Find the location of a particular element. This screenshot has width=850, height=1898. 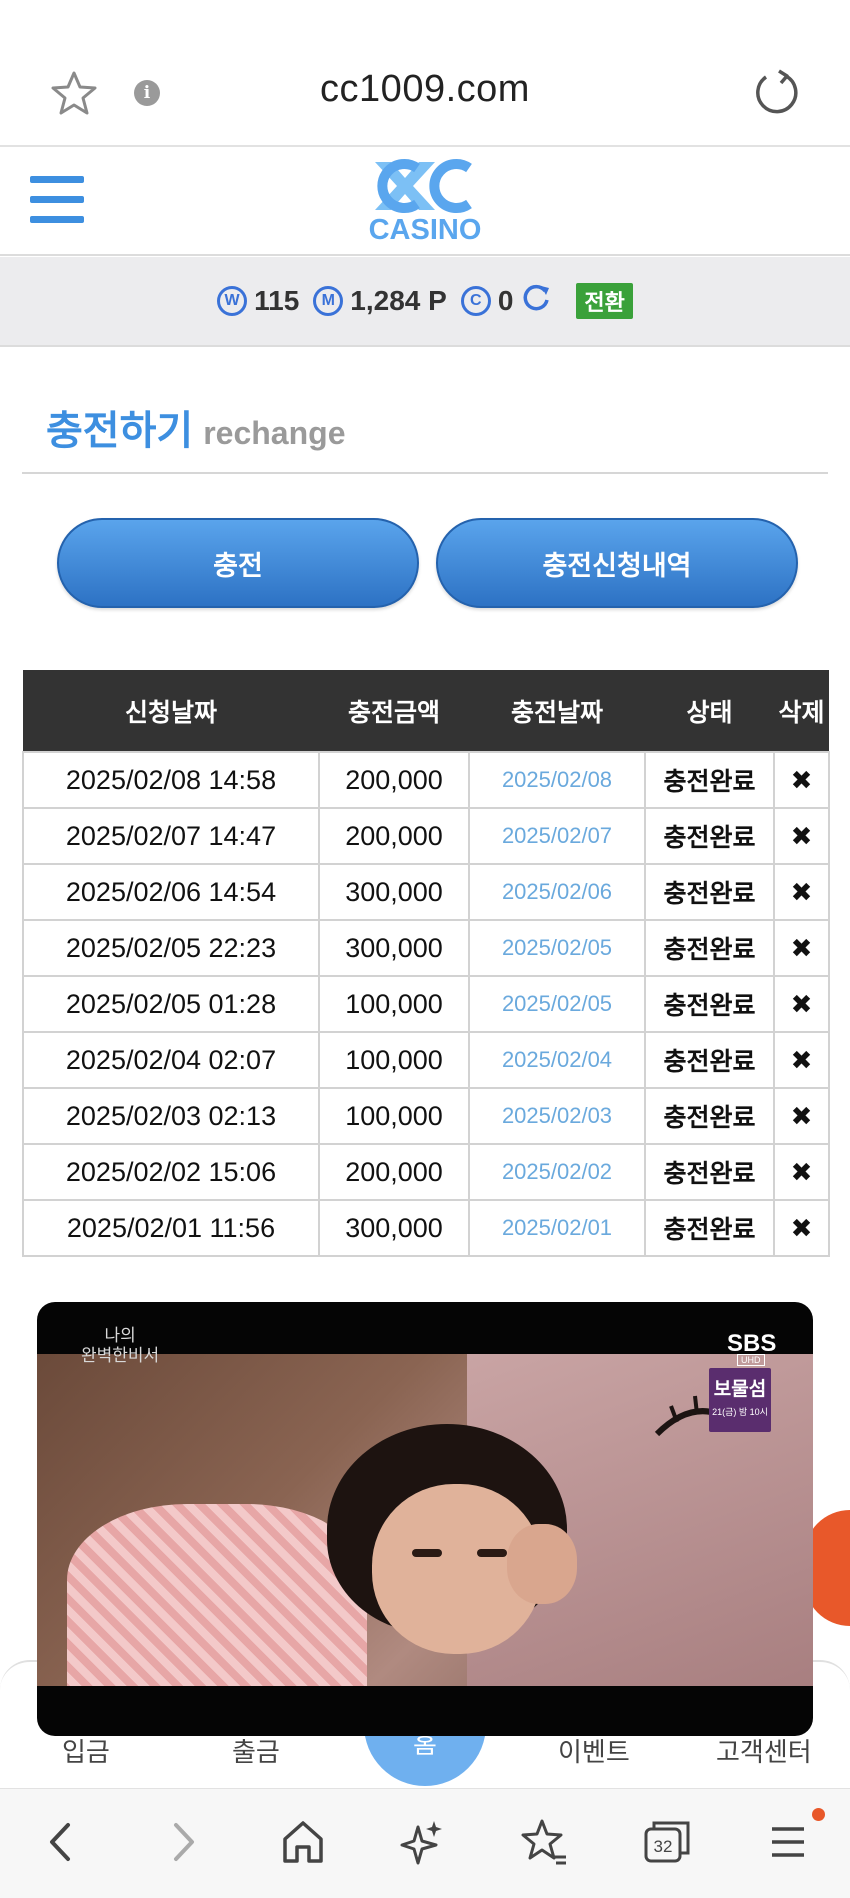

promo-badge: 보물섬 21(금) 밤 10시 is located at coordinates (740, 1400).